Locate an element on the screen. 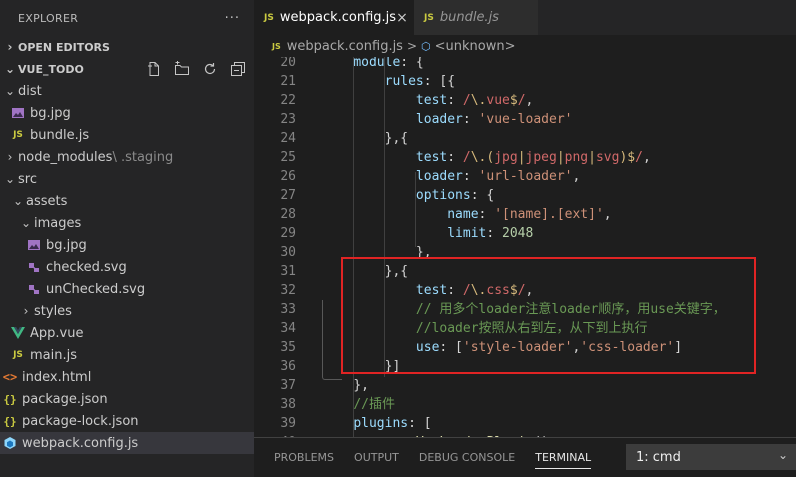  code-line: 28 name: '[name].[ext]', is located at coordinates (525, 214).